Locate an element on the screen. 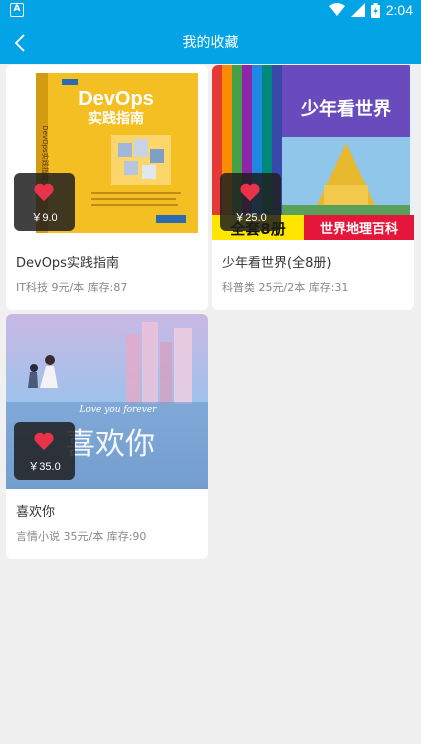  cover-banner-right: 世界地理百科 is located at coordinates (359, 229).